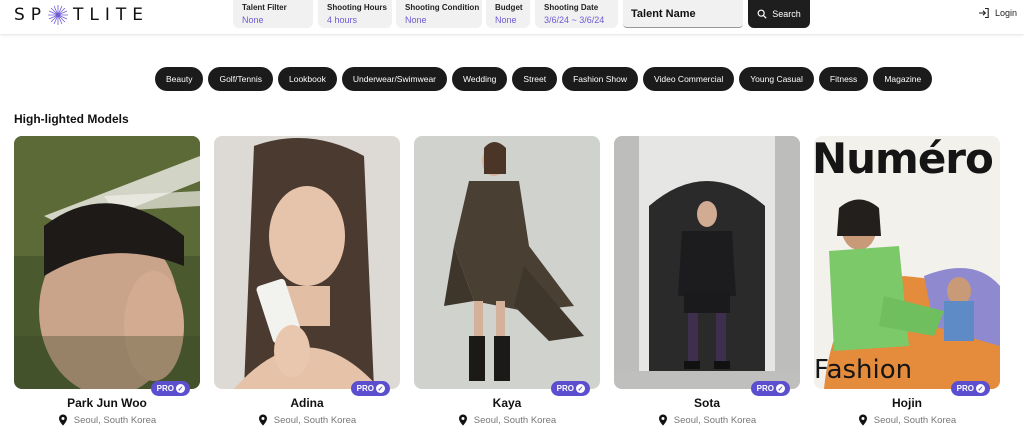 The image size is (1024, 437). I want to click on search-button: Search, so click(779, 14).